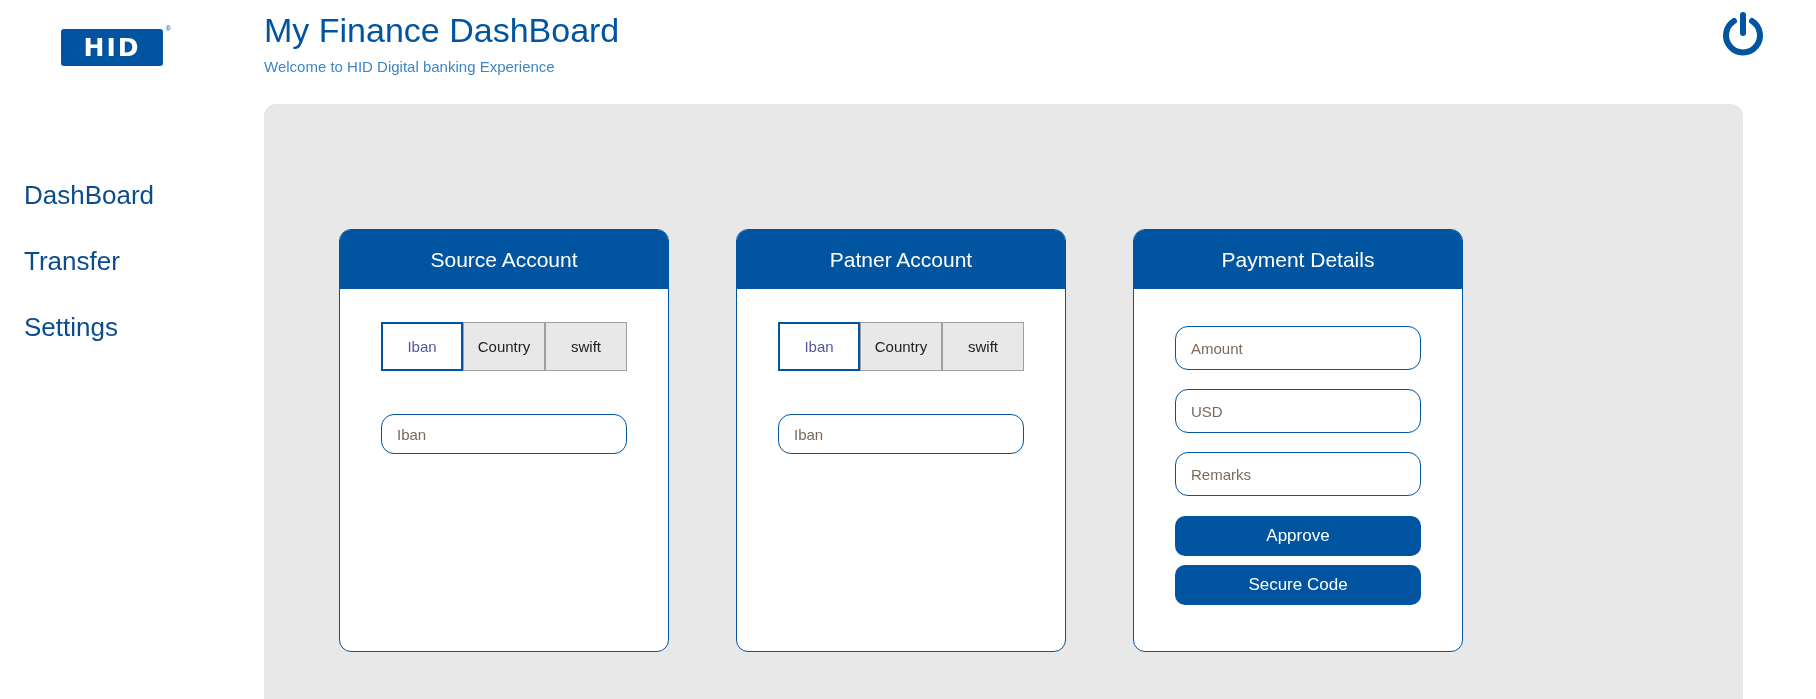 The width and height of the screenshot is (1816, 699). Describe the element at coordinates (1298, 259) in the screenshot. I see `card-title: Payment Details` at that location.